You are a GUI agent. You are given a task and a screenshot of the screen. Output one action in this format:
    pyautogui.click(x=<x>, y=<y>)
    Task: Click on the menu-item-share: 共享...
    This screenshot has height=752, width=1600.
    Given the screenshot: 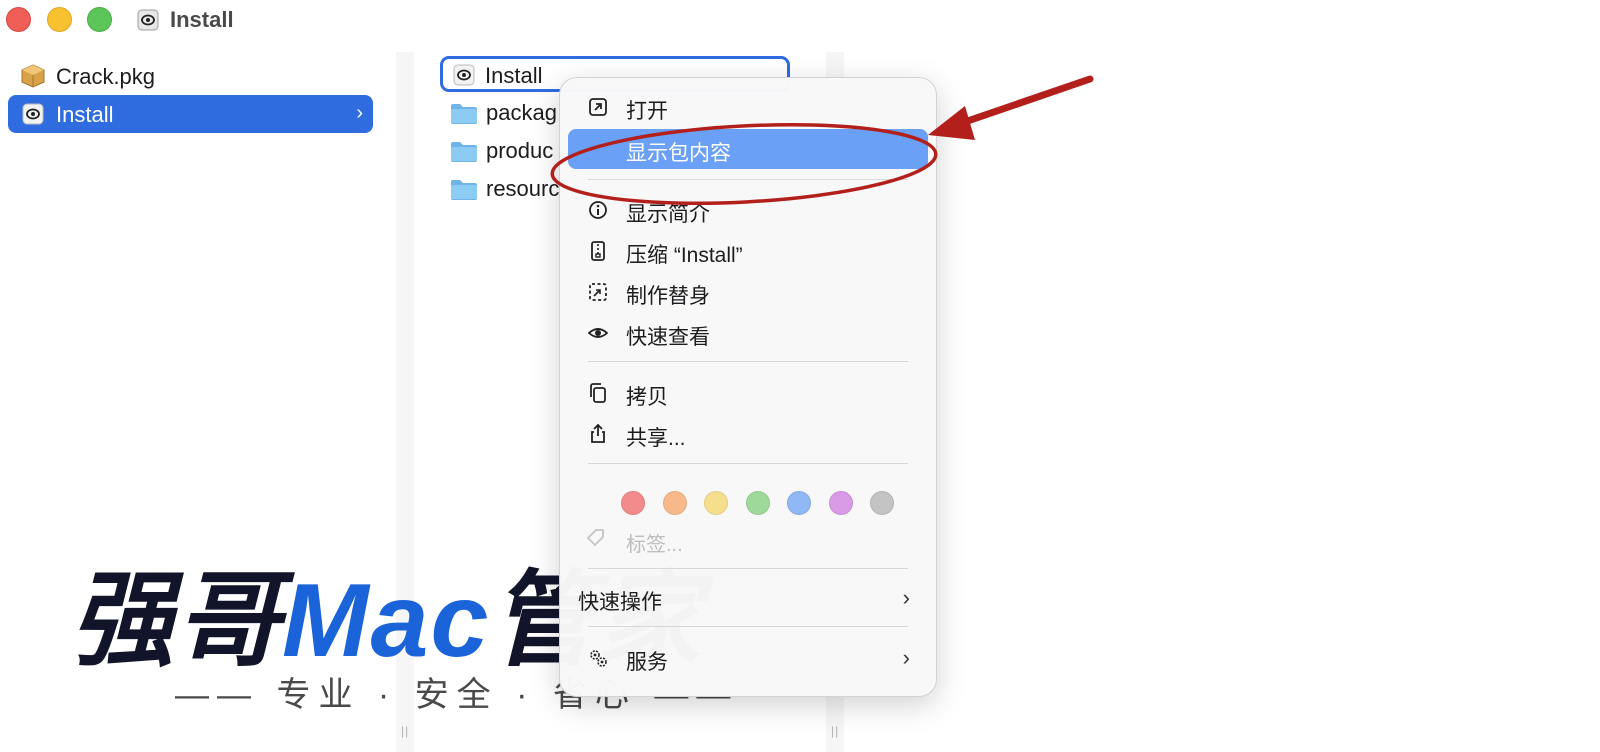 What is the action you would take?
    pyautogui.click(x=748, y=434)
    